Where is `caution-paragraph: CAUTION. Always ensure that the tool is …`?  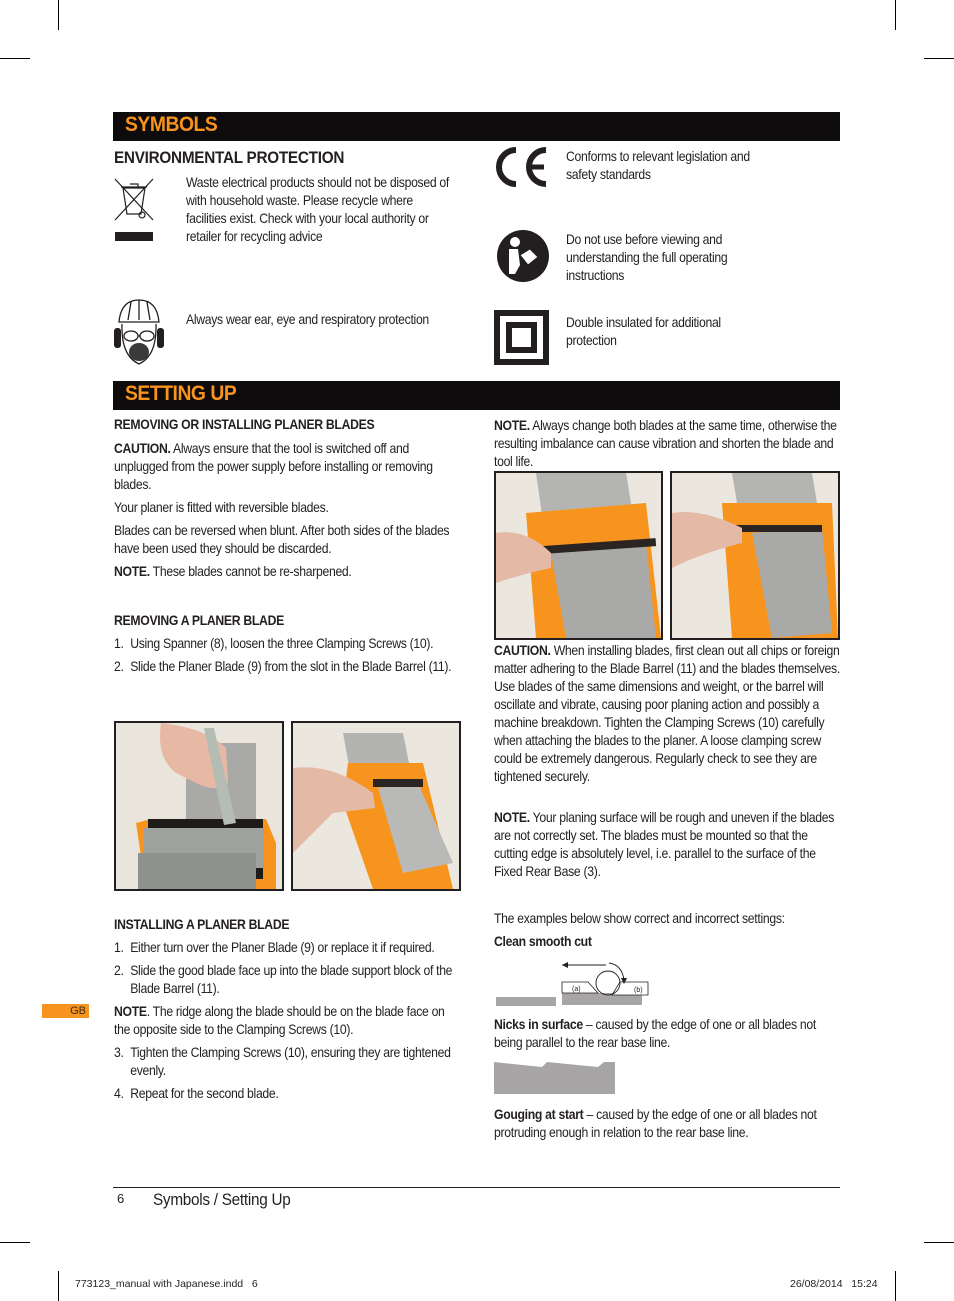 caution-paragraph: CAUTION. Always ensure that the tool is … is located at coordinates (284, 467).